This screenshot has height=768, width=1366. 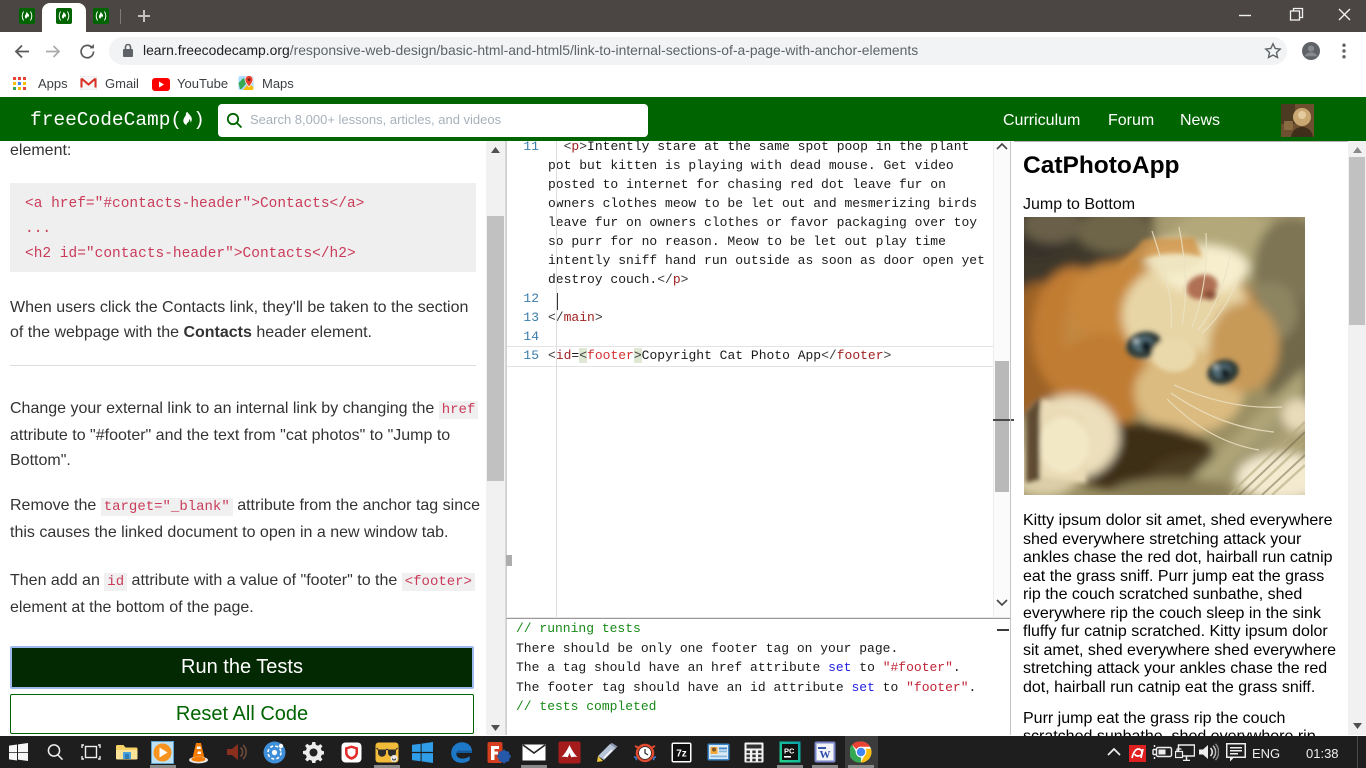 What do you see at coordinates (681, 754) in the screenshot?
I see `svg-text: 7z` at bounding box center [681, 754].